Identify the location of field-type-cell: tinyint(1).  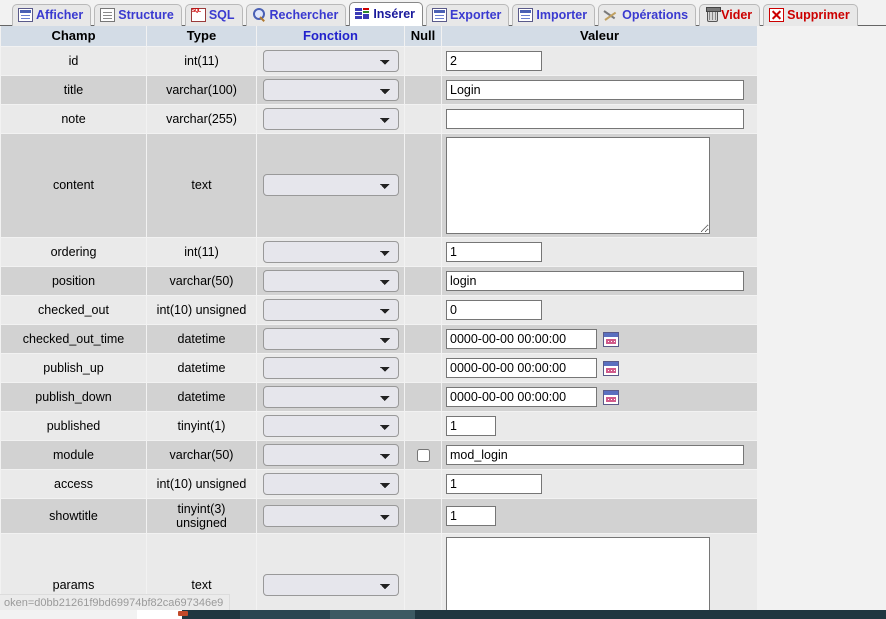
(201, 425).